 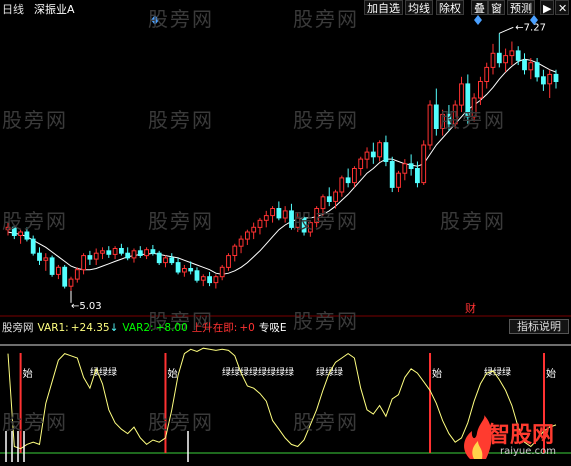 What do you see at coordinates (450, 7) in the screenshot?
I see `ex-rights-button: 除权` at bounding box center [450, 7].